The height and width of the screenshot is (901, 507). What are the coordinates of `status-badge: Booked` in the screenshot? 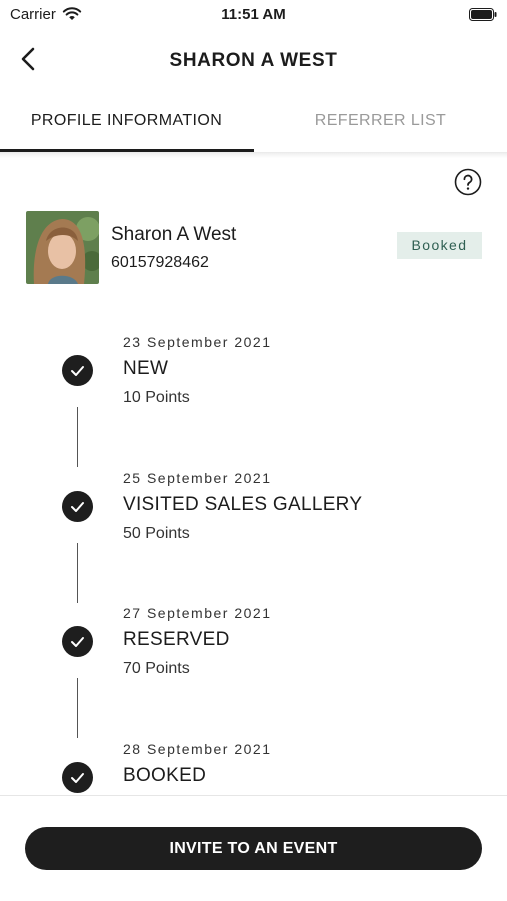 It's located at (439, 245).